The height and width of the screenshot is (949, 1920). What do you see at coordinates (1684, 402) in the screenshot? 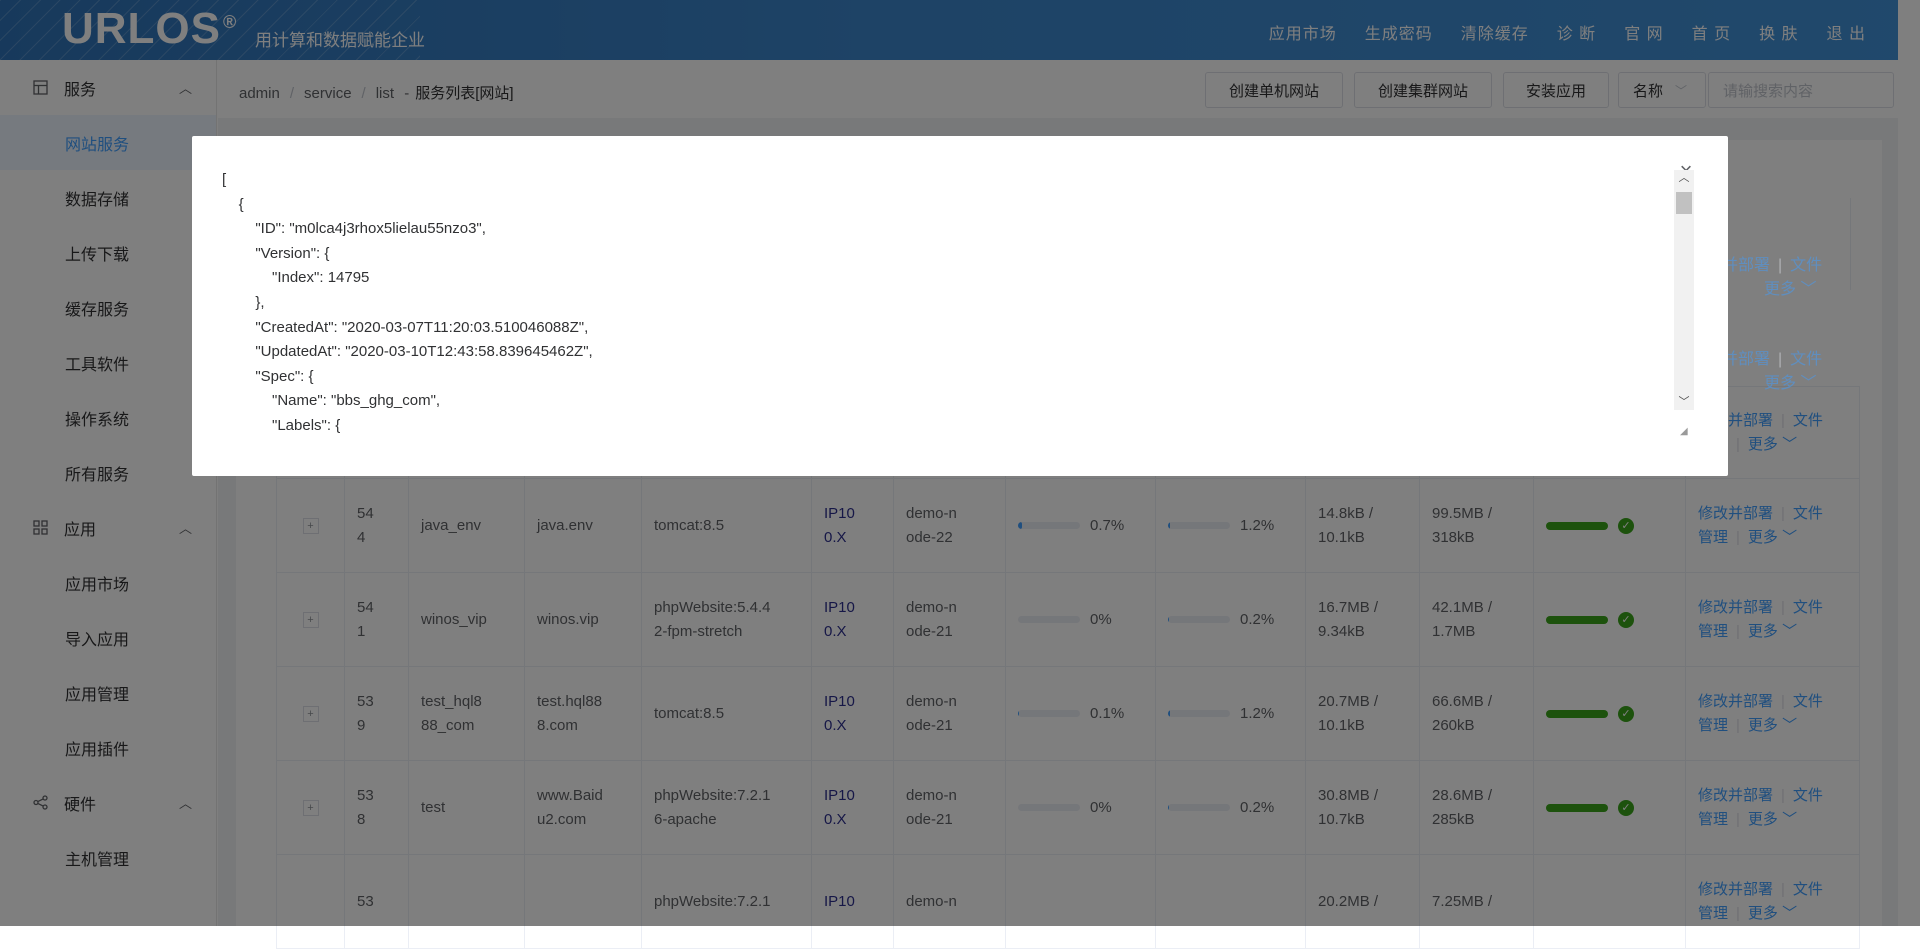
I see `scroll-down-icon: ﹀` at bounding box center [1684, 402].